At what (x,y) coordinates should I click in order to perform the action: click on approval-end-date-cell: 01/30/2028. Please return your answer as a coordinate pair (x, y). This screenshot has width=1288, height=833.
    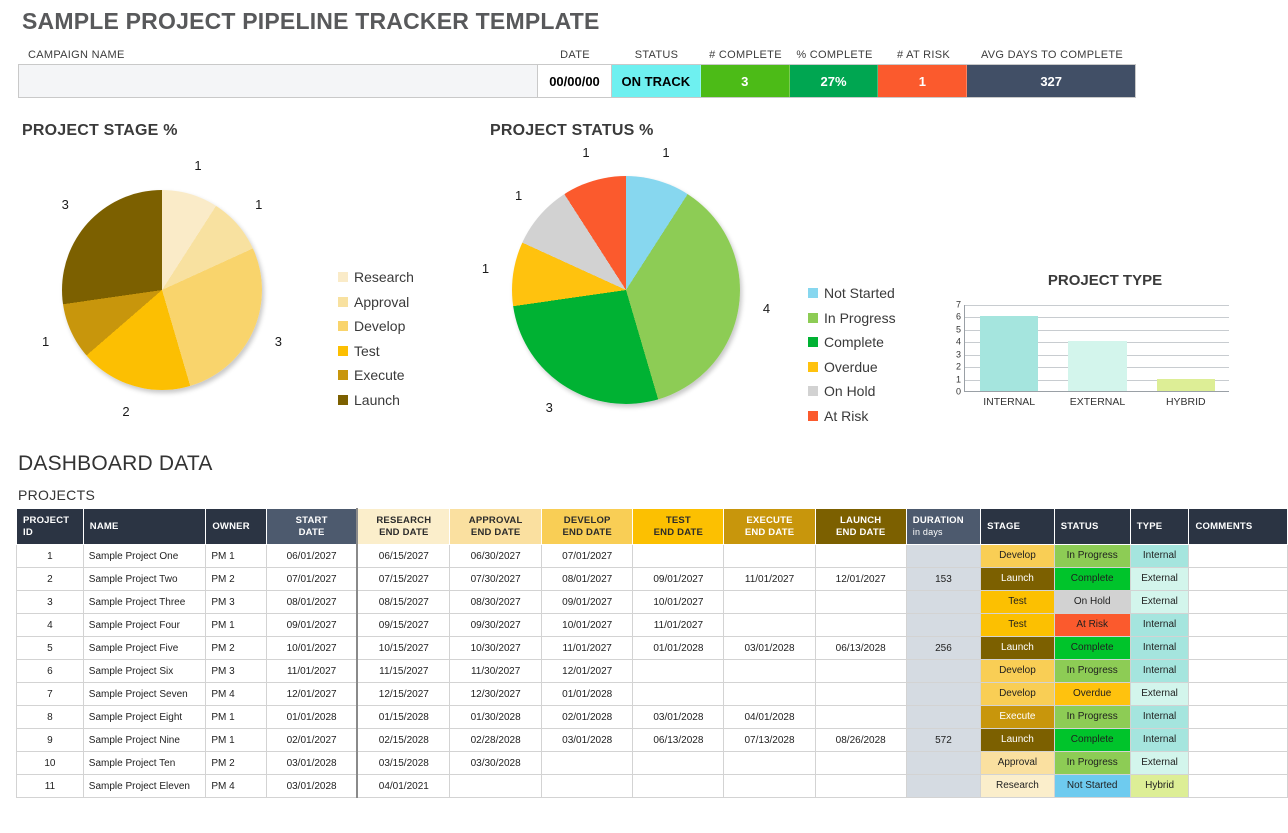
    Looking at the image, I should click on (496, 717).